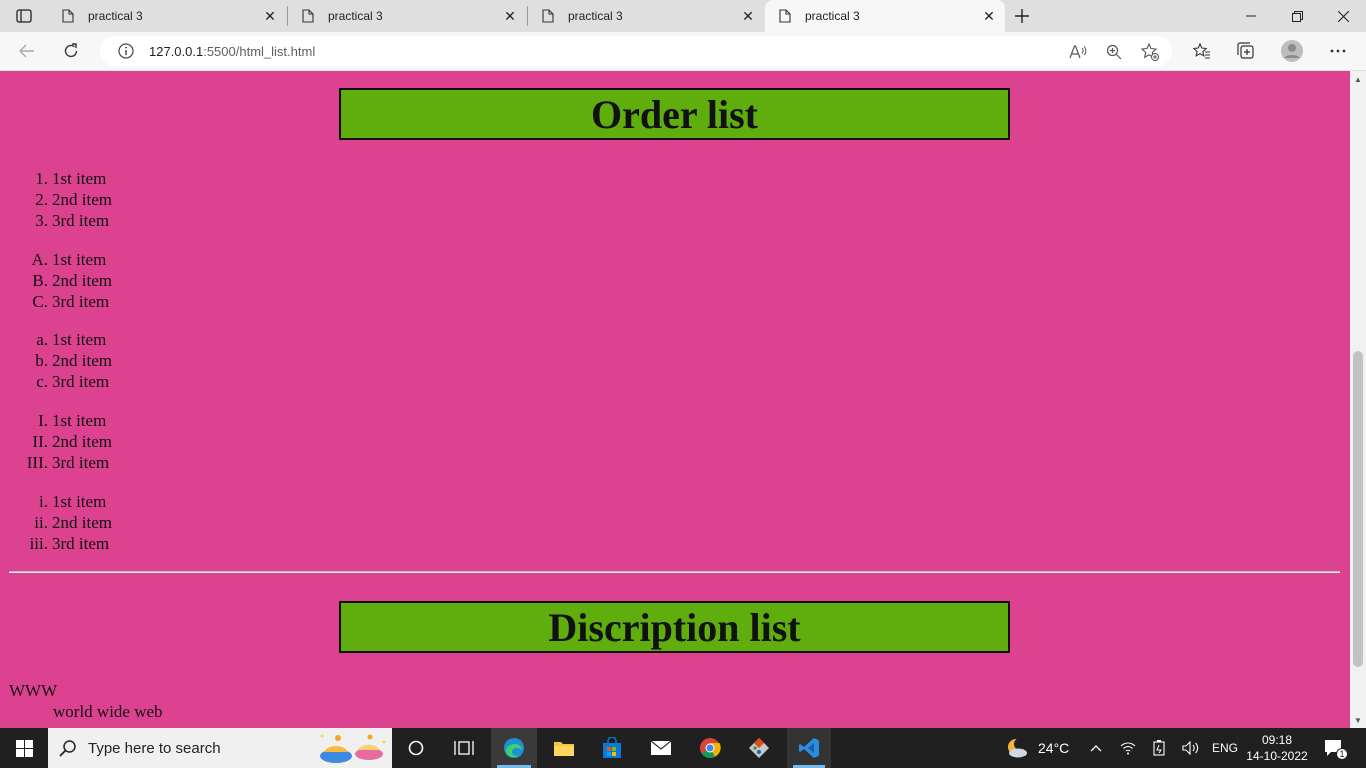  Describe the element at coordinates (150, 543) in the screenshot. I see `list-item: iii. 3rd item` at that location.